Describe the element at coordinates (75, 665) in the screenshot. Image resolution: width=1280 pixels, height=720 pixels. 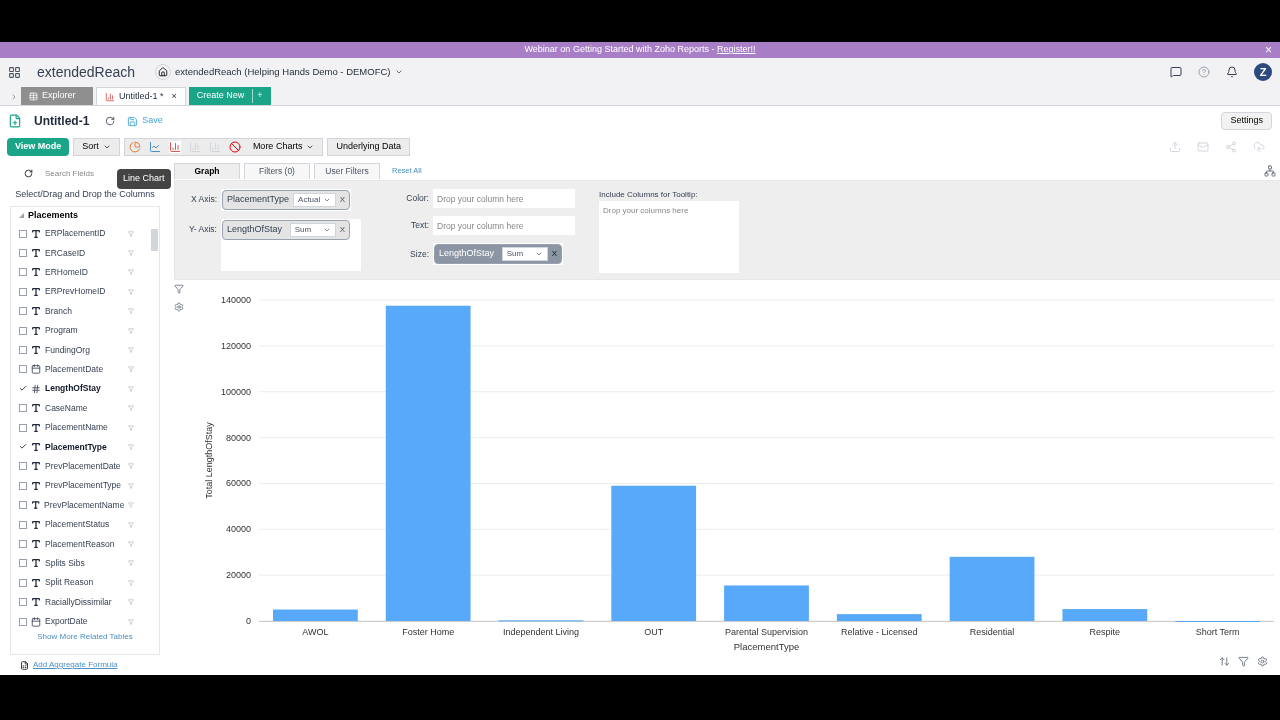
I see `aggregate-formula-link: Add Aggregate Formula` at that location.